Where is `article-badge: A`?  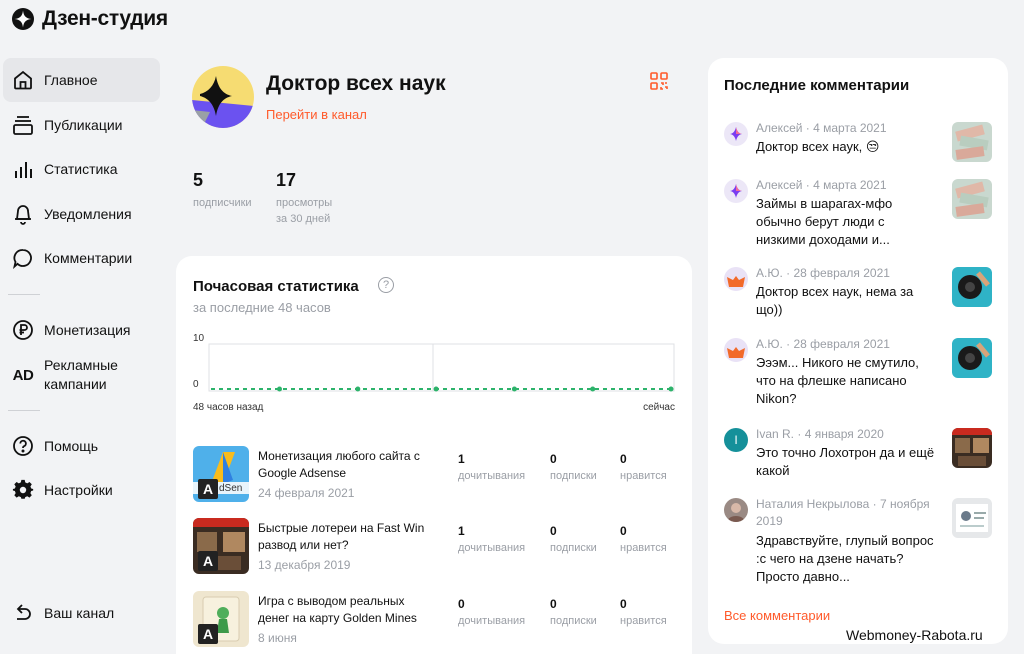 article-badge: A is located at coordinates (208, 561).